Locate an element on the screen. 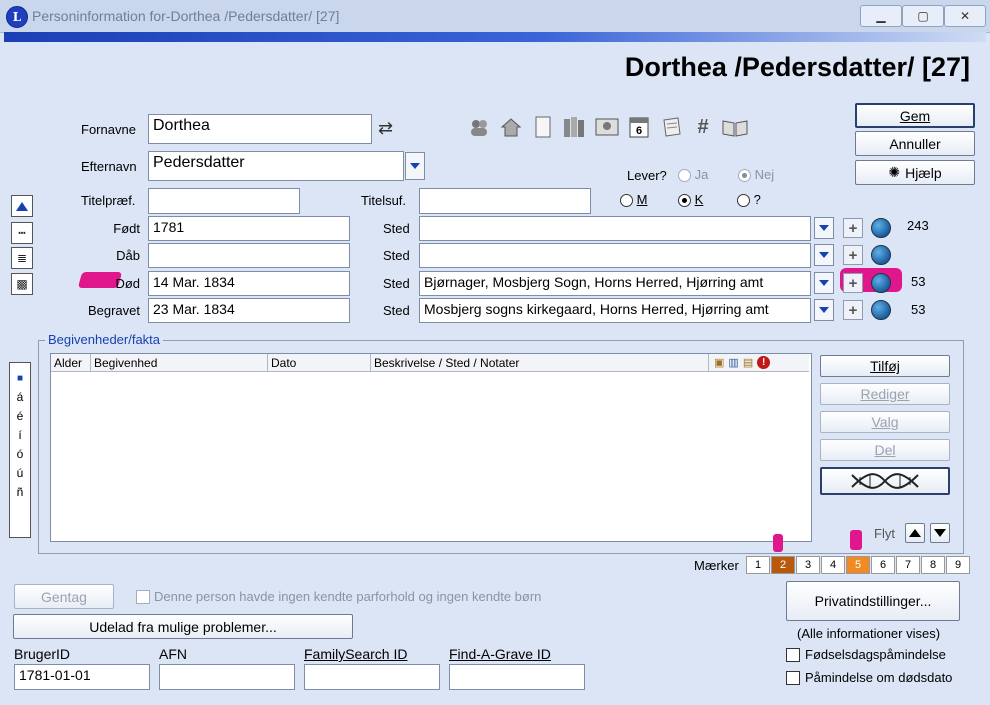  char-a-acute: á is located at coordinates (20, 397).